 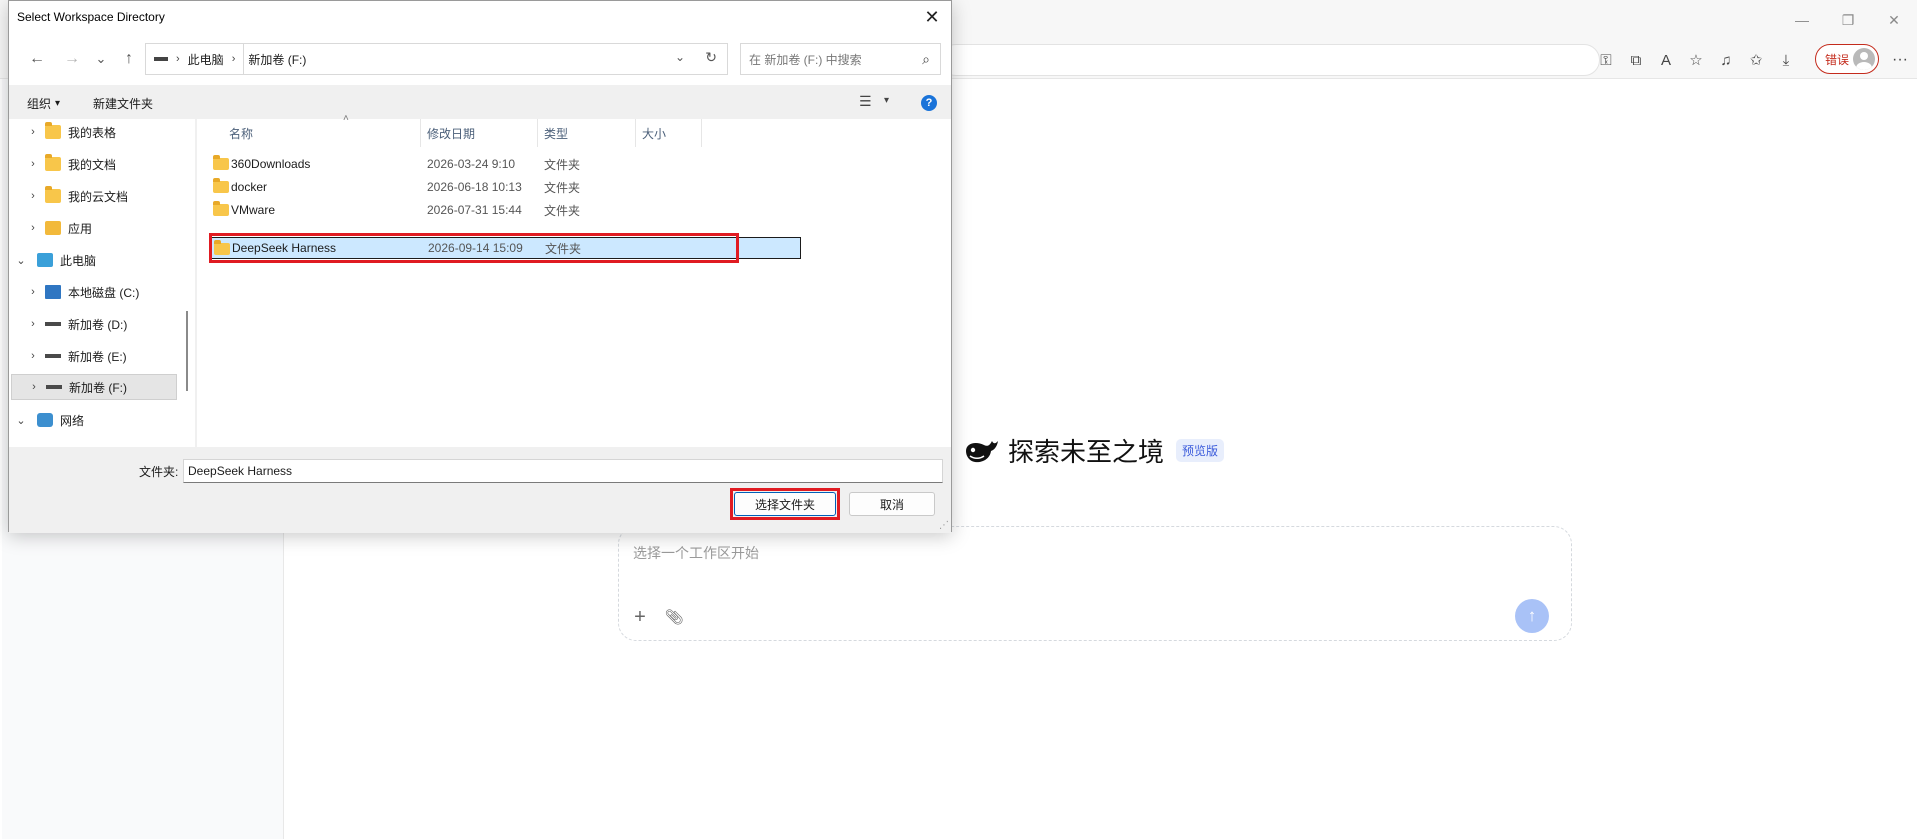 What do you see at coordinates (92, 228) in the screenshot?
I see `tree-item-apps: › 应用` at bounding box center [92, 228].